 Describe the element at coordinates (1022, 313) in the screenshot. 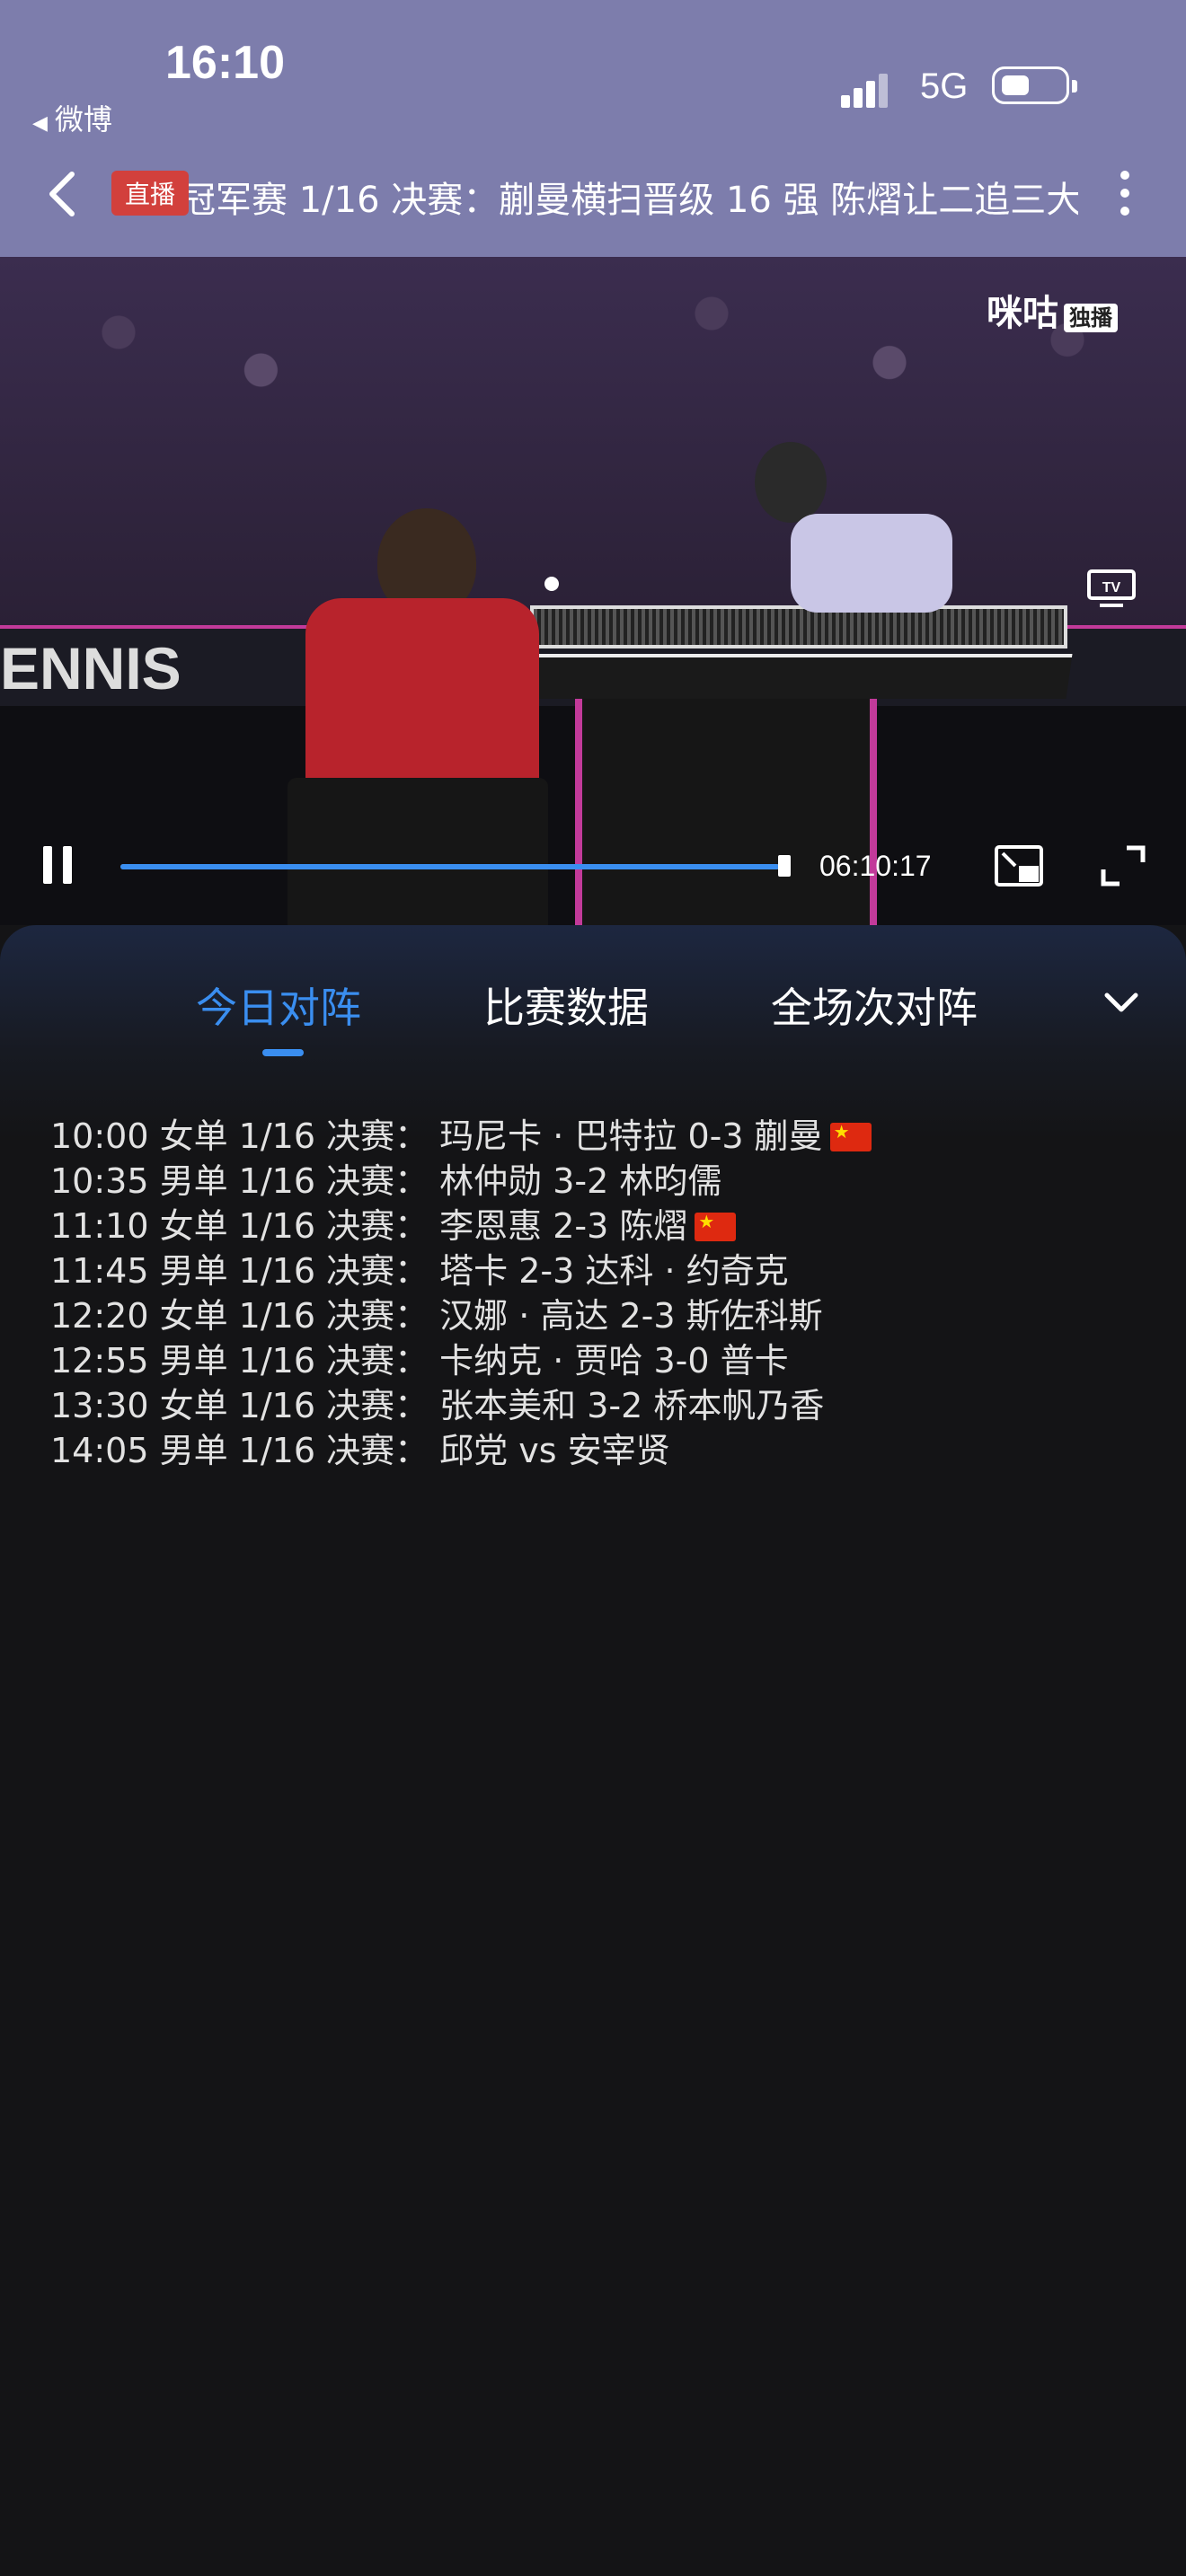

I see `watermark-text: 咪咕` at that location.